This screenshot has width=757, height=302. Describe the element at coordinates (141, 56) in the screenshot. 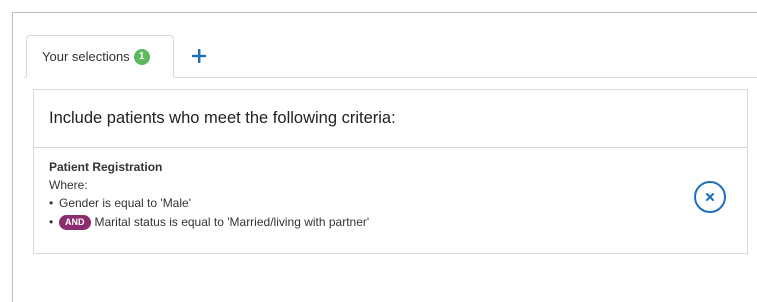

I see `selection-count-badge: 1` at that location.